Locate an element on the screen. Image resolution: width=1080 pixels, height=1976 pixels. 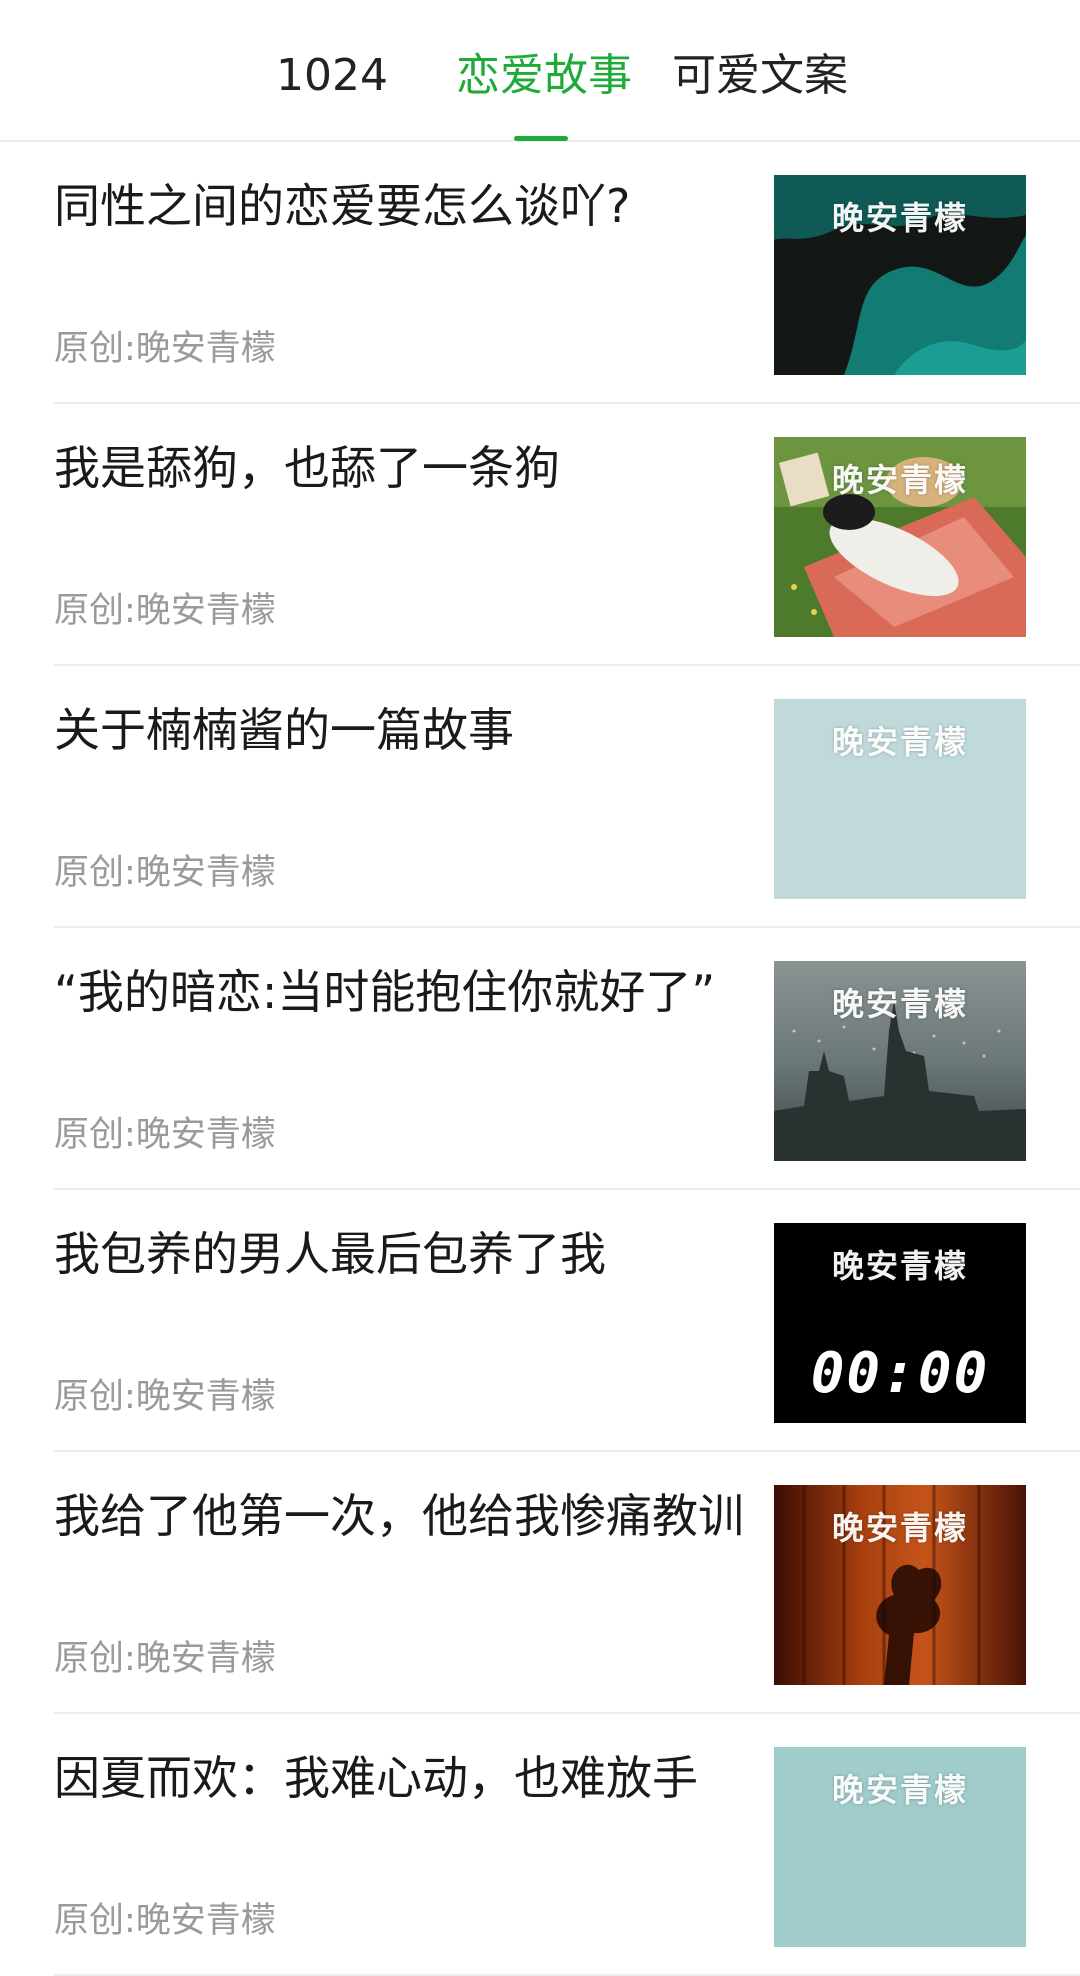
article-item: 因夏而欢：我难心动，也难放手 原创:晚安青檬 晚安青檬 is located at coordinates (540, 1845).